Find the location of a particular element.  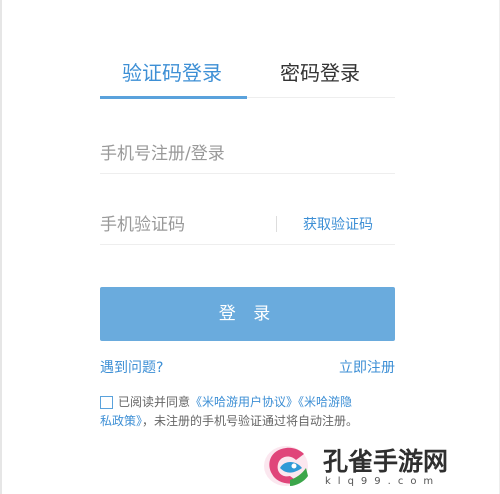

tab-password-login: 密码登录 is located at coordinates (320, 76).